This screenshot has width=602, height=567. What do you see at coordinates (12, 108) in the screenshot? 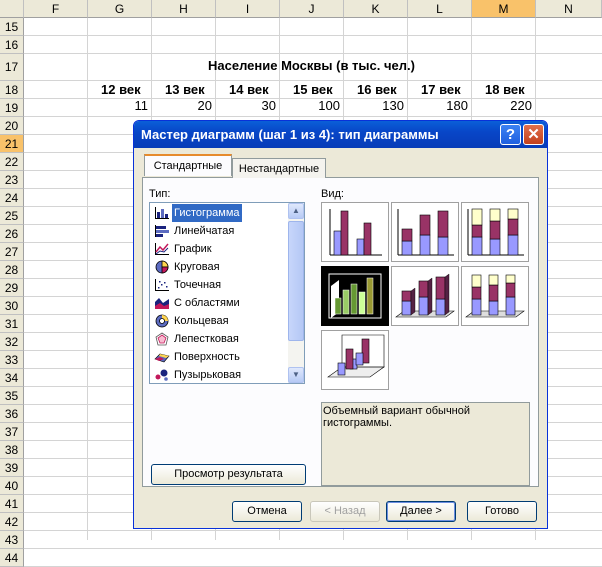
I see `row-header: 19` at bounding box center [12, 108].